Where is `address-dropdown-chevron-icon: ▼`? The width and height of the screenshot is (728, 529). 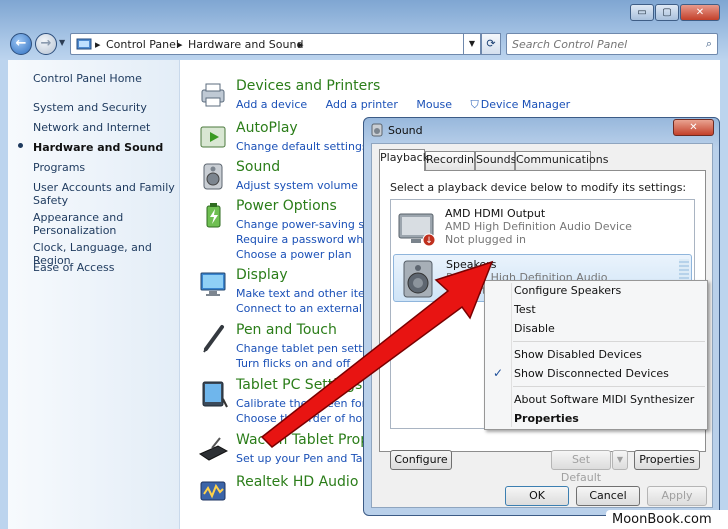 address-dropdown-chevron-icon: ▼ is located at coordinates (472, 44).